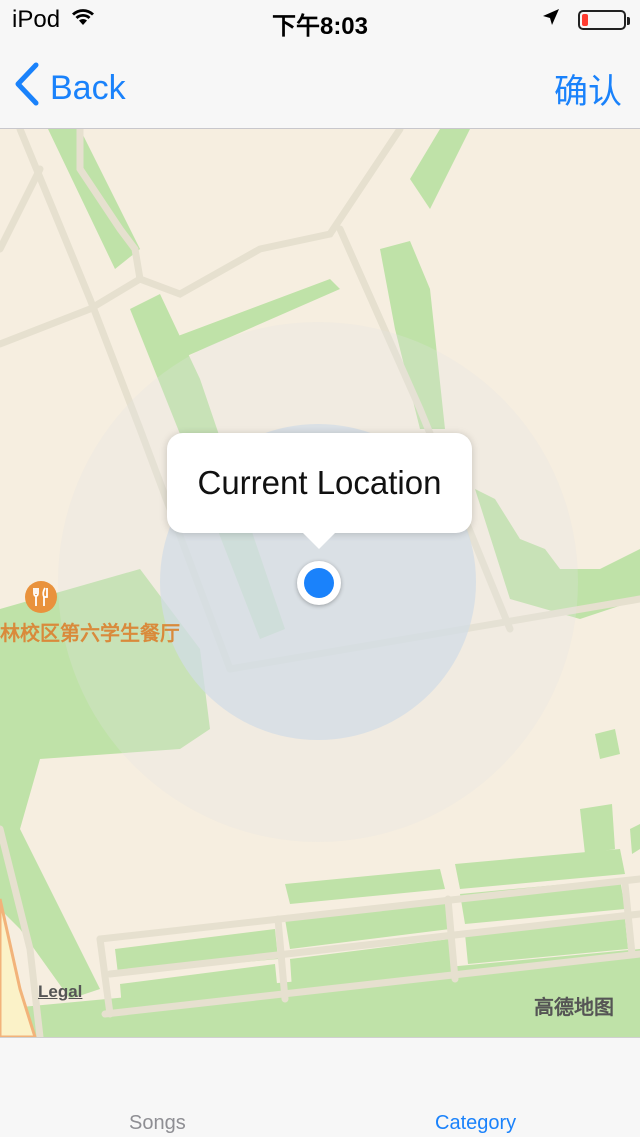 The width and height of the screenshot is (640, 1137). I want to click on legal-link: Legal, so click(60, 992).